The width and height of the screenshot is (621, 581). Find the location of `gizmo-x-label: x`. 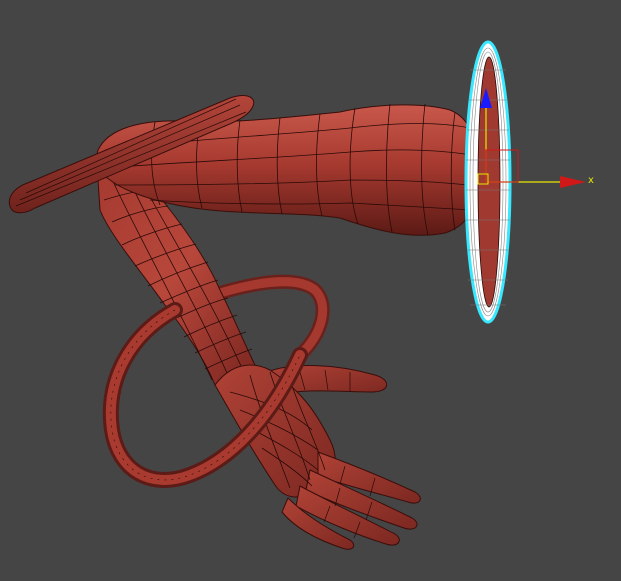

gizmo-x-label: x is located at coordinates (591, 180).